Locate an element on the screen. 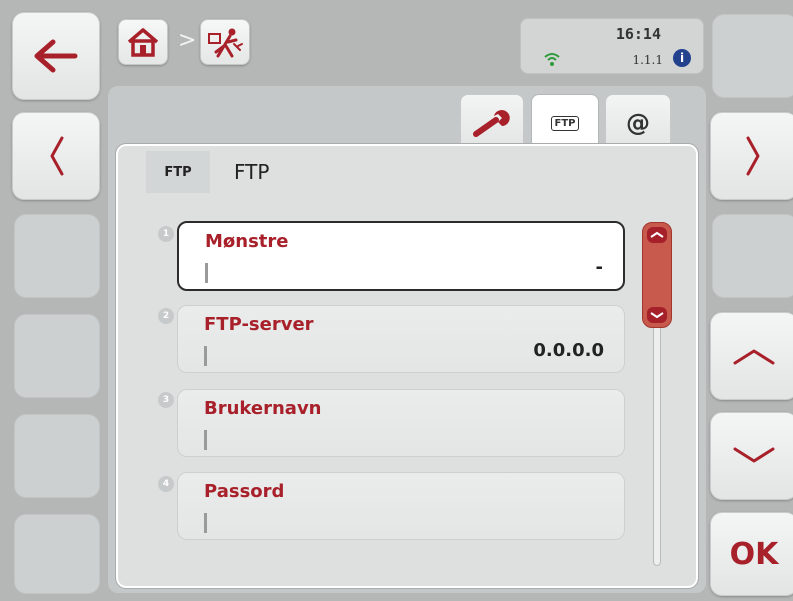 The image size is (793, 601). version-text: 1.1.1 is located at coordinates (647, 60).